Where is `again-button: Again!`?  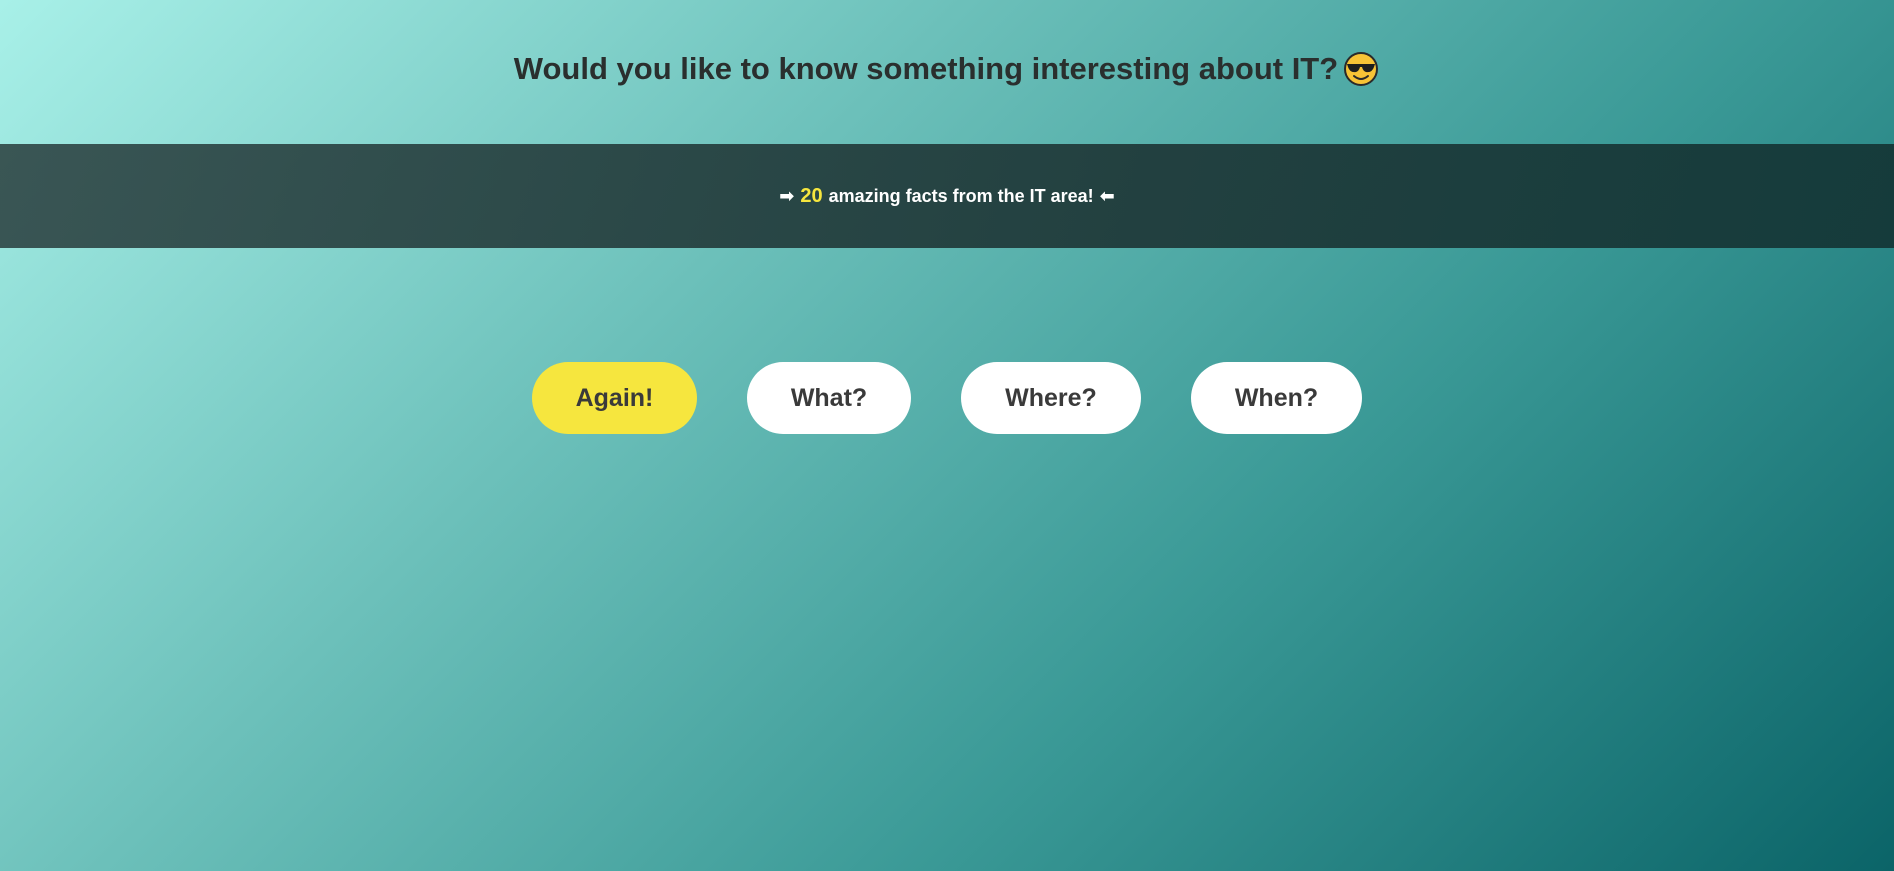 again-button: Again! is located at coordinates (614, 398).